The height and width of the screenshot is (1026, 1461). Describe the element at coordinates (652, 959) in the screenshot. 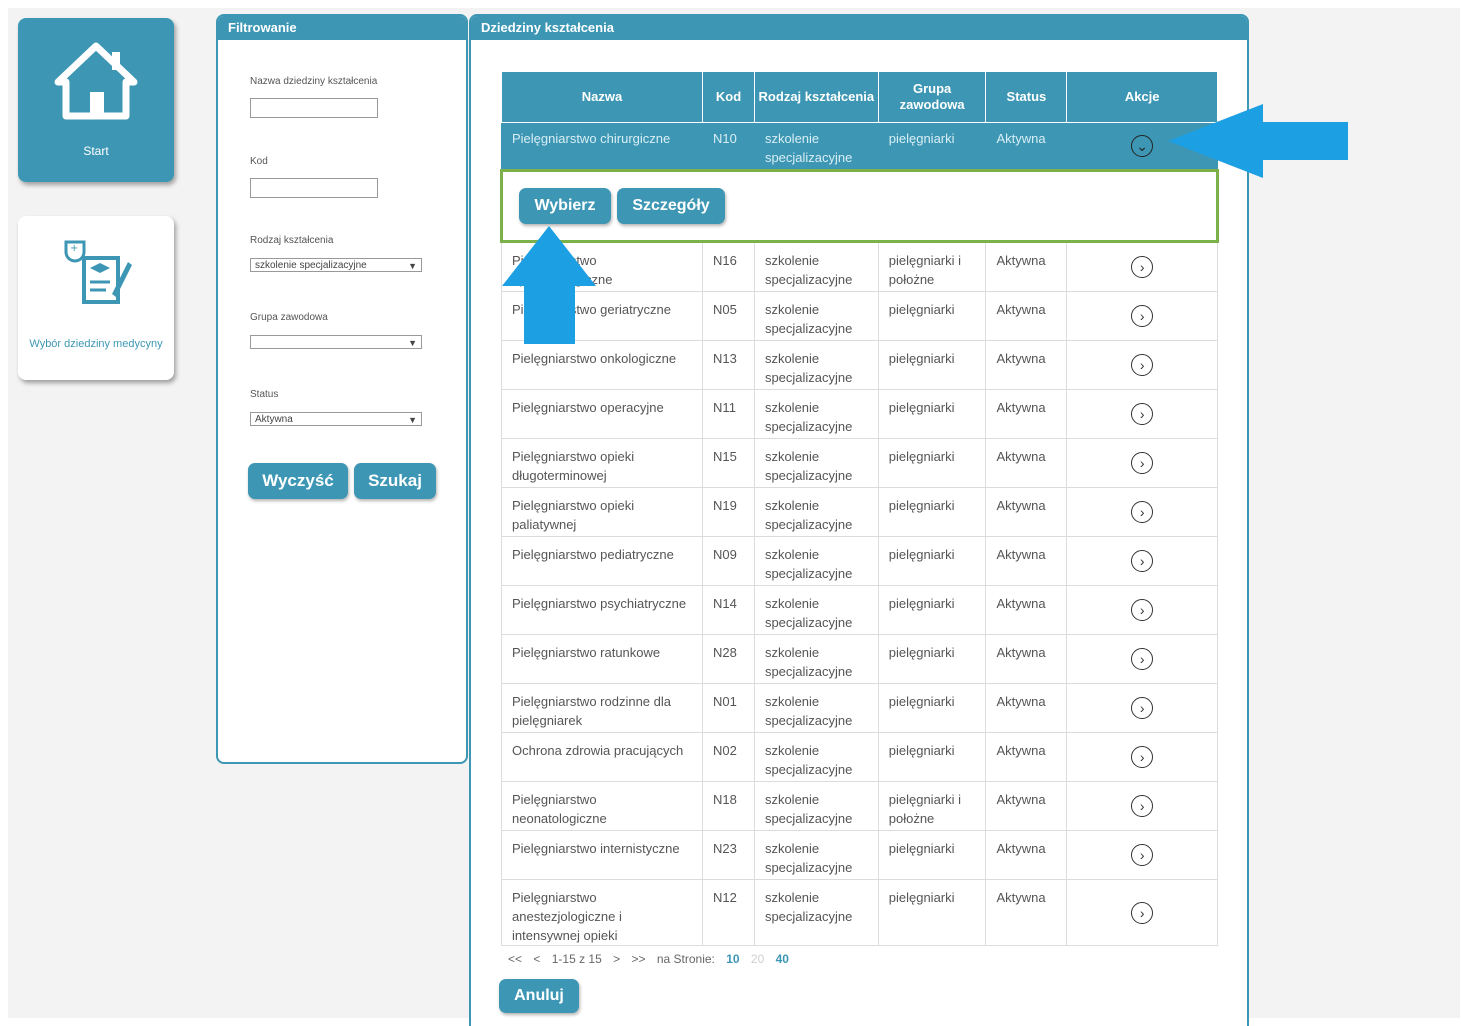

I see `pagination: << < 1-15 z 15 > >> na Stronie: 10 20 40` at that location.